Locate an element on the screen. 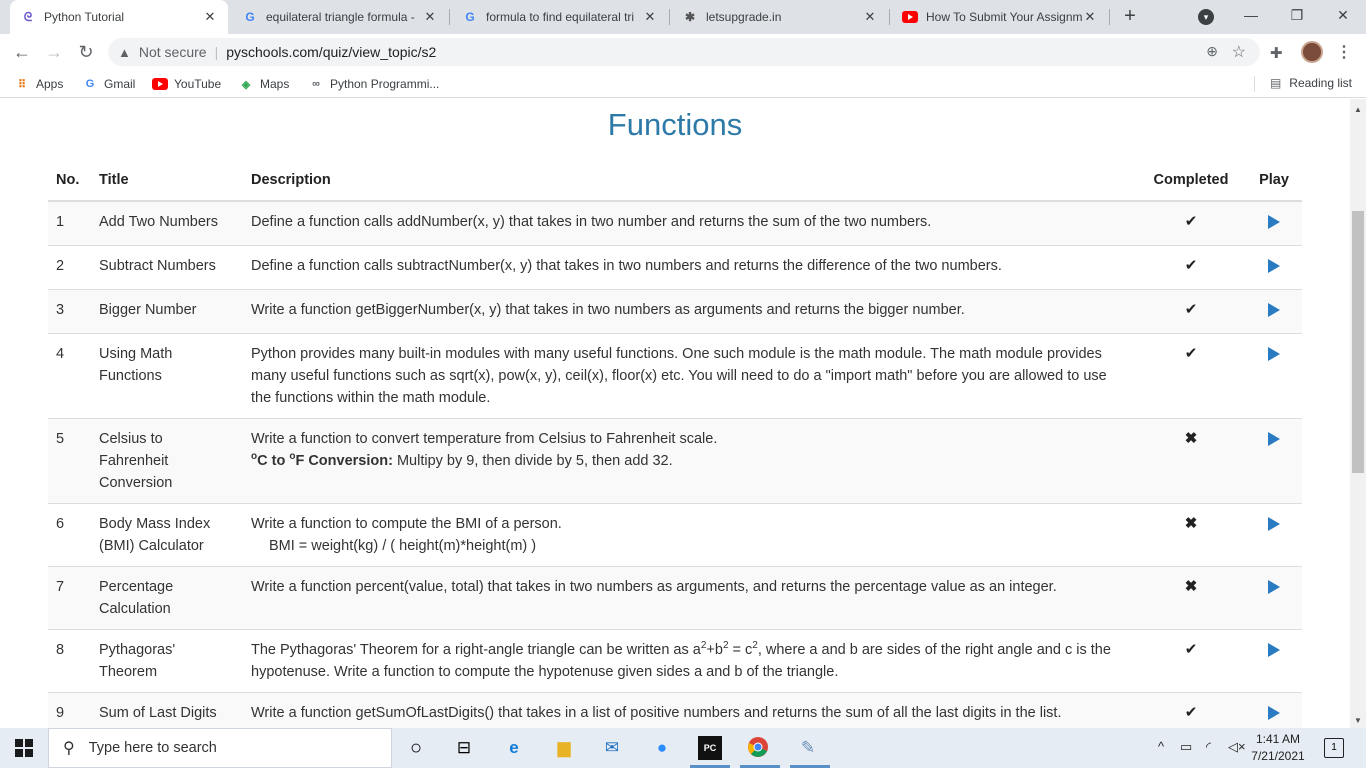  row-title: Celsius to Fahrenheit Conversion is located at coordinates (167, 461).